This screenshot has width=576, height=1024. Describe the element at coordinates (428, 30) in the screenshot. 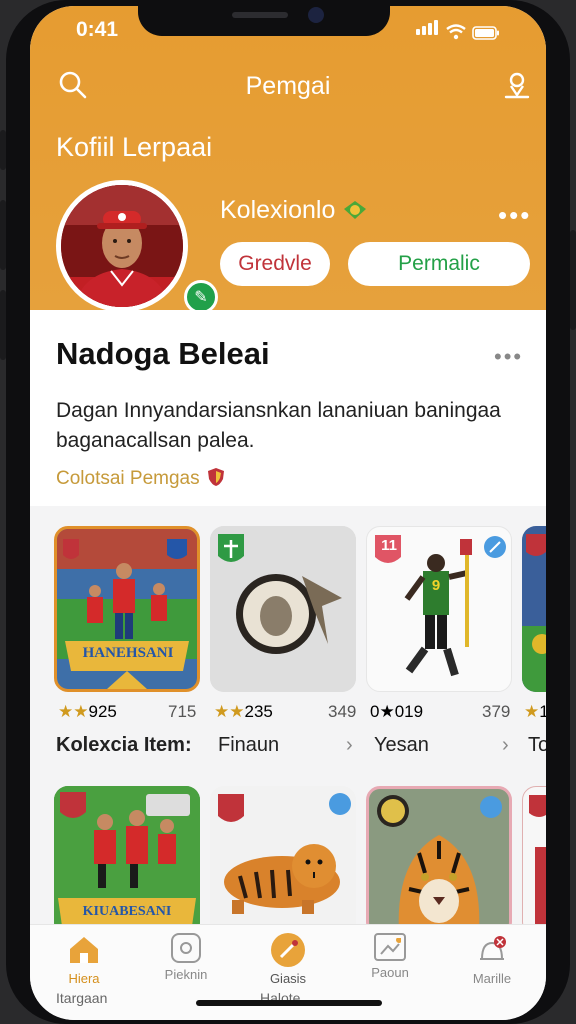

I see `signal-icon` at that location.